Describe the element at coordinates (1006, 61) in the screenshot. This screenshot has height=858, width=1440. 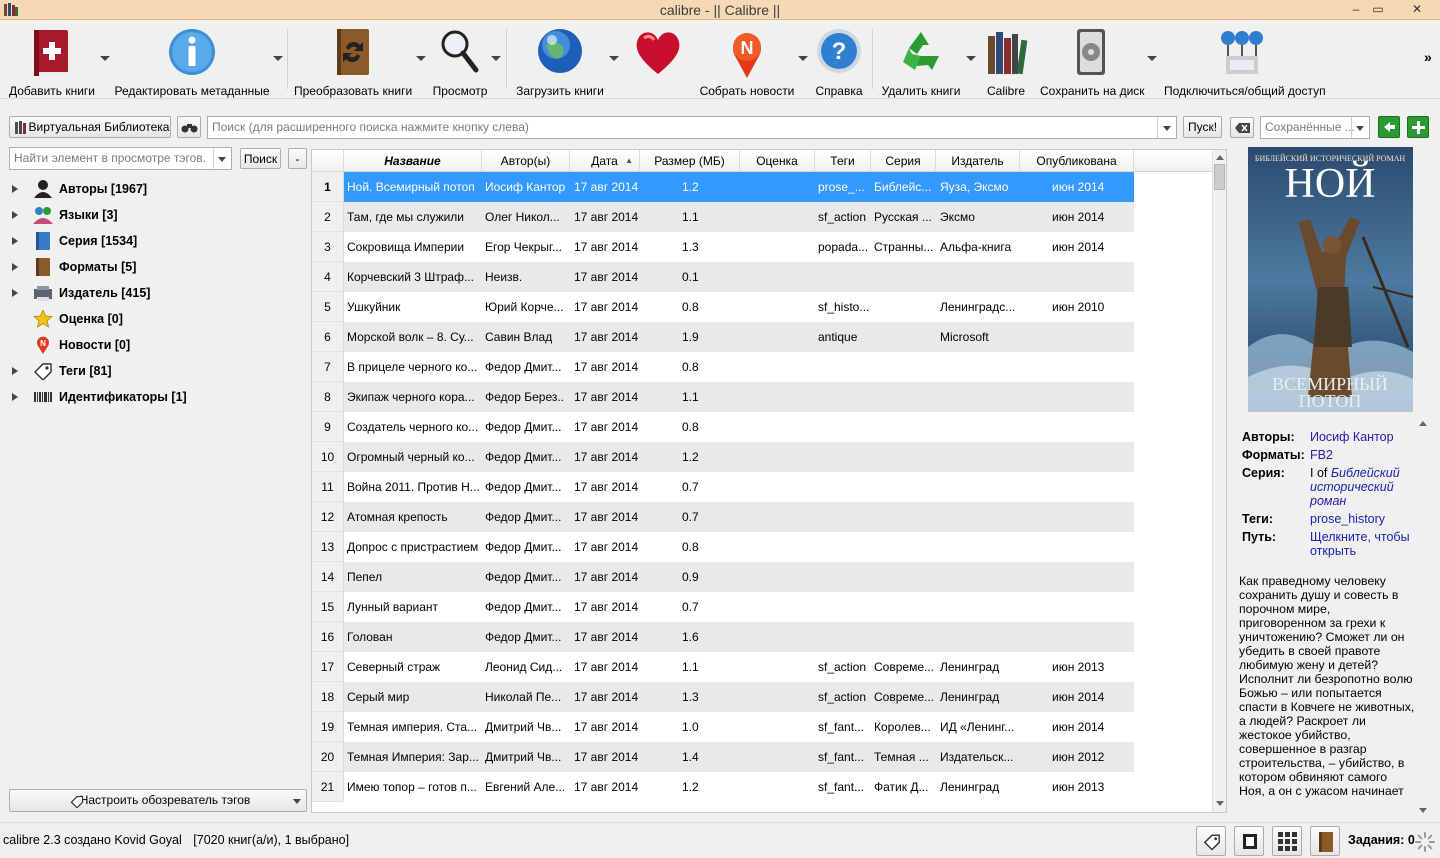
I see `library-button: Calibre` at that location.